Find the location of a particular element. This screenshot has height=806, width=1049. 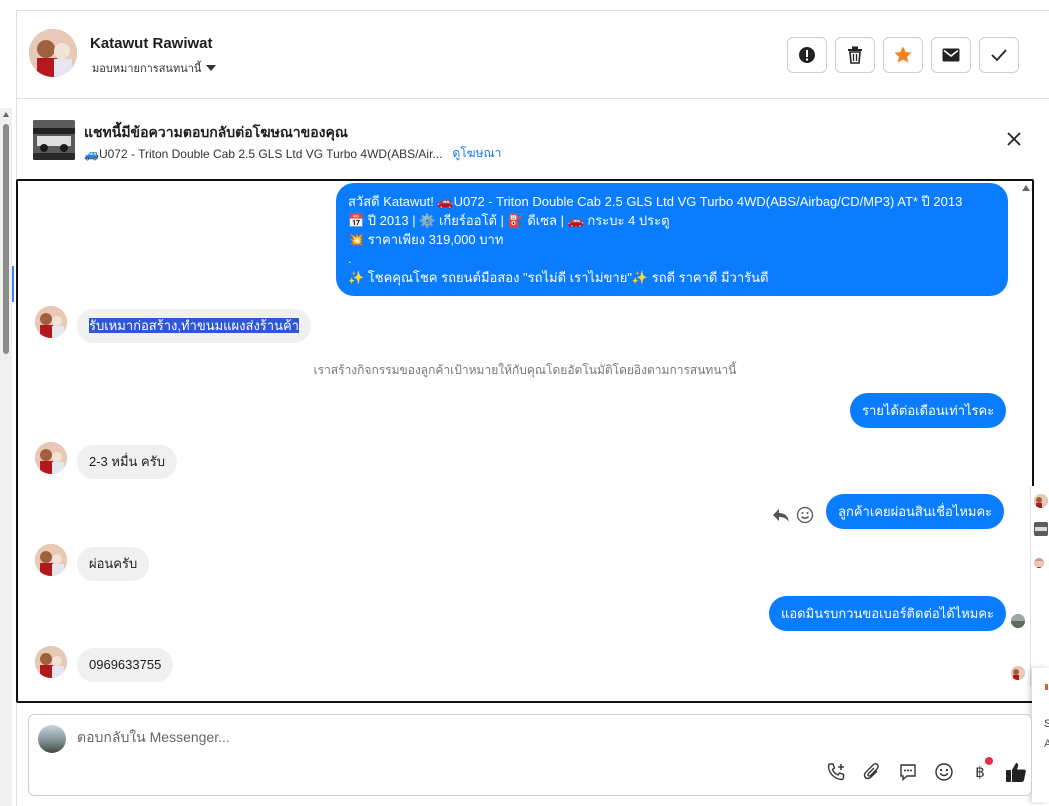

left-scrollbar is located at coordinates (6, 457).